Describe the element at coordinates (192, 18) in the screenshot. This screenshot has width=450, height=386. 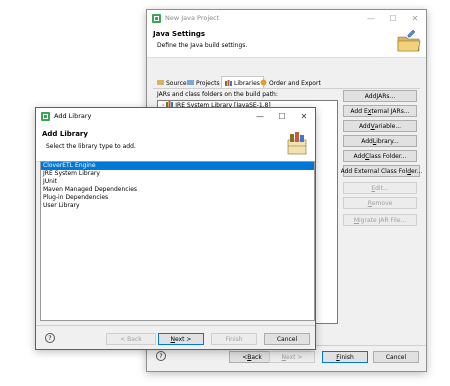
I see `window-title: New Java Project` at that location.